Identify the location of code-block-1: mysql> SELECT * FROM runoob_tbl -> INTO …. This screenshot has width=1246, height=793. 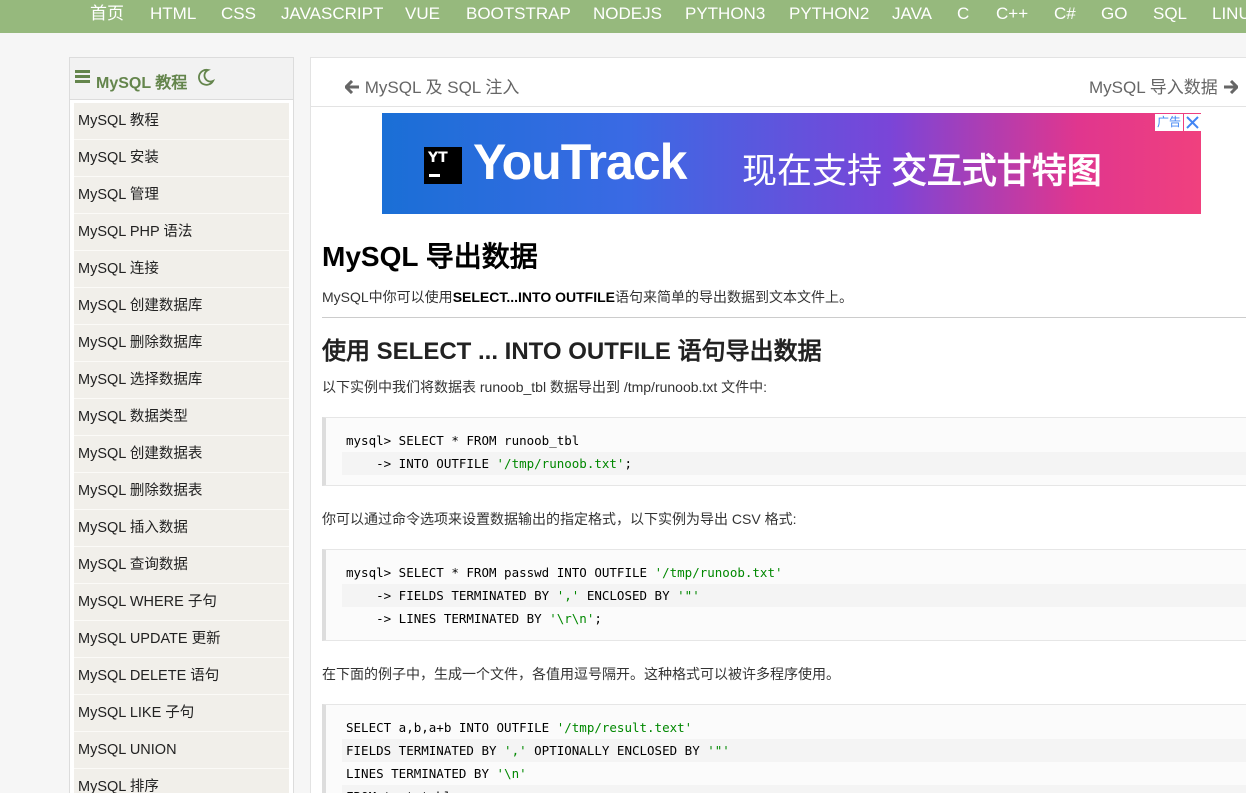
(784, 451).